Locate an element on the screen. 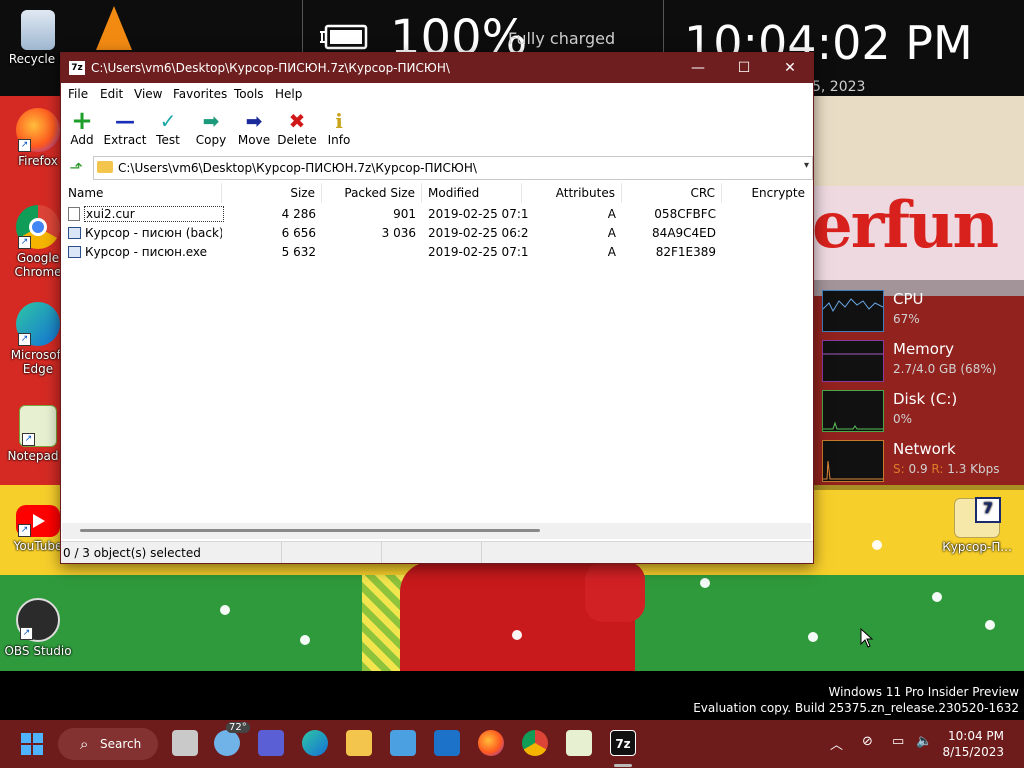  menu-favorites: Favorites is located at coordinates (200, 94).